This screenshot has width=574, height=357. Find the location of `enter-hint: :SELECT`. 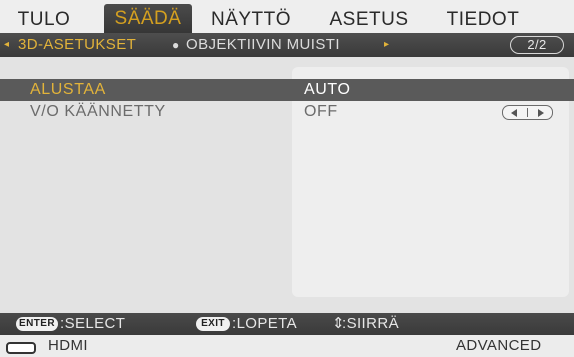

enter-hint: :SELECT is located at coordinates (93, 323).